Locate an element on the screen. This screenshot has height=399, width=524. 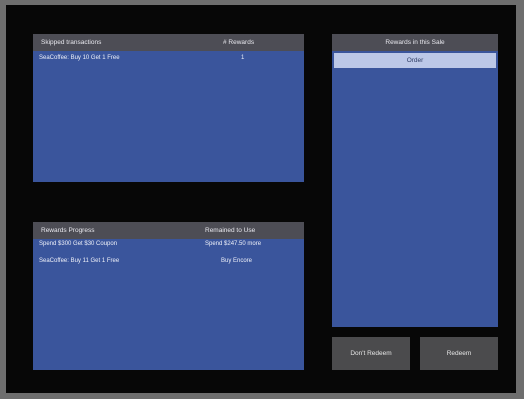
rewards-in-sale-title: Rewards in this Sale is located at coordinates (415, 42).